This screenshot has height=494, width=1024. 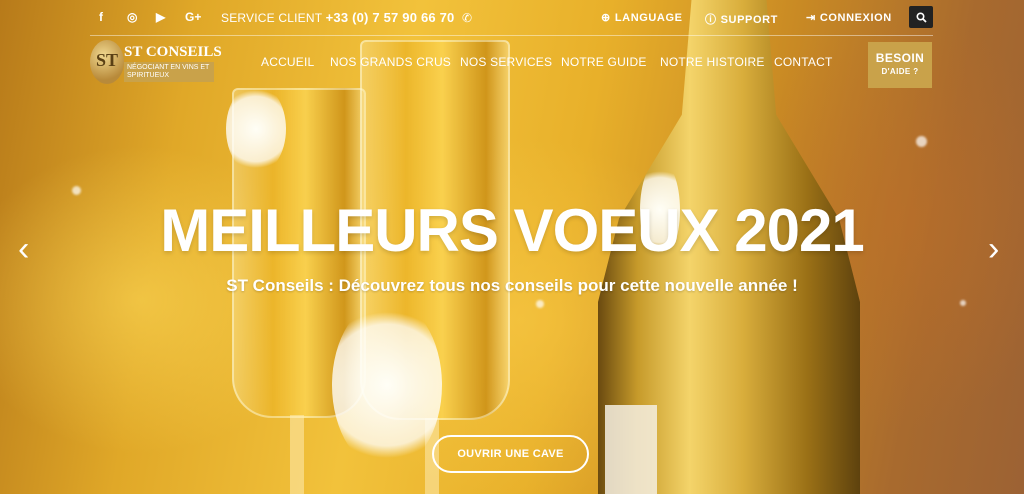 What do you see at coordinates (510, 454) in the screenshot?
I see `open-cellar-button: OUVRIR UNE CAVE` at bounding box center [510, 454].